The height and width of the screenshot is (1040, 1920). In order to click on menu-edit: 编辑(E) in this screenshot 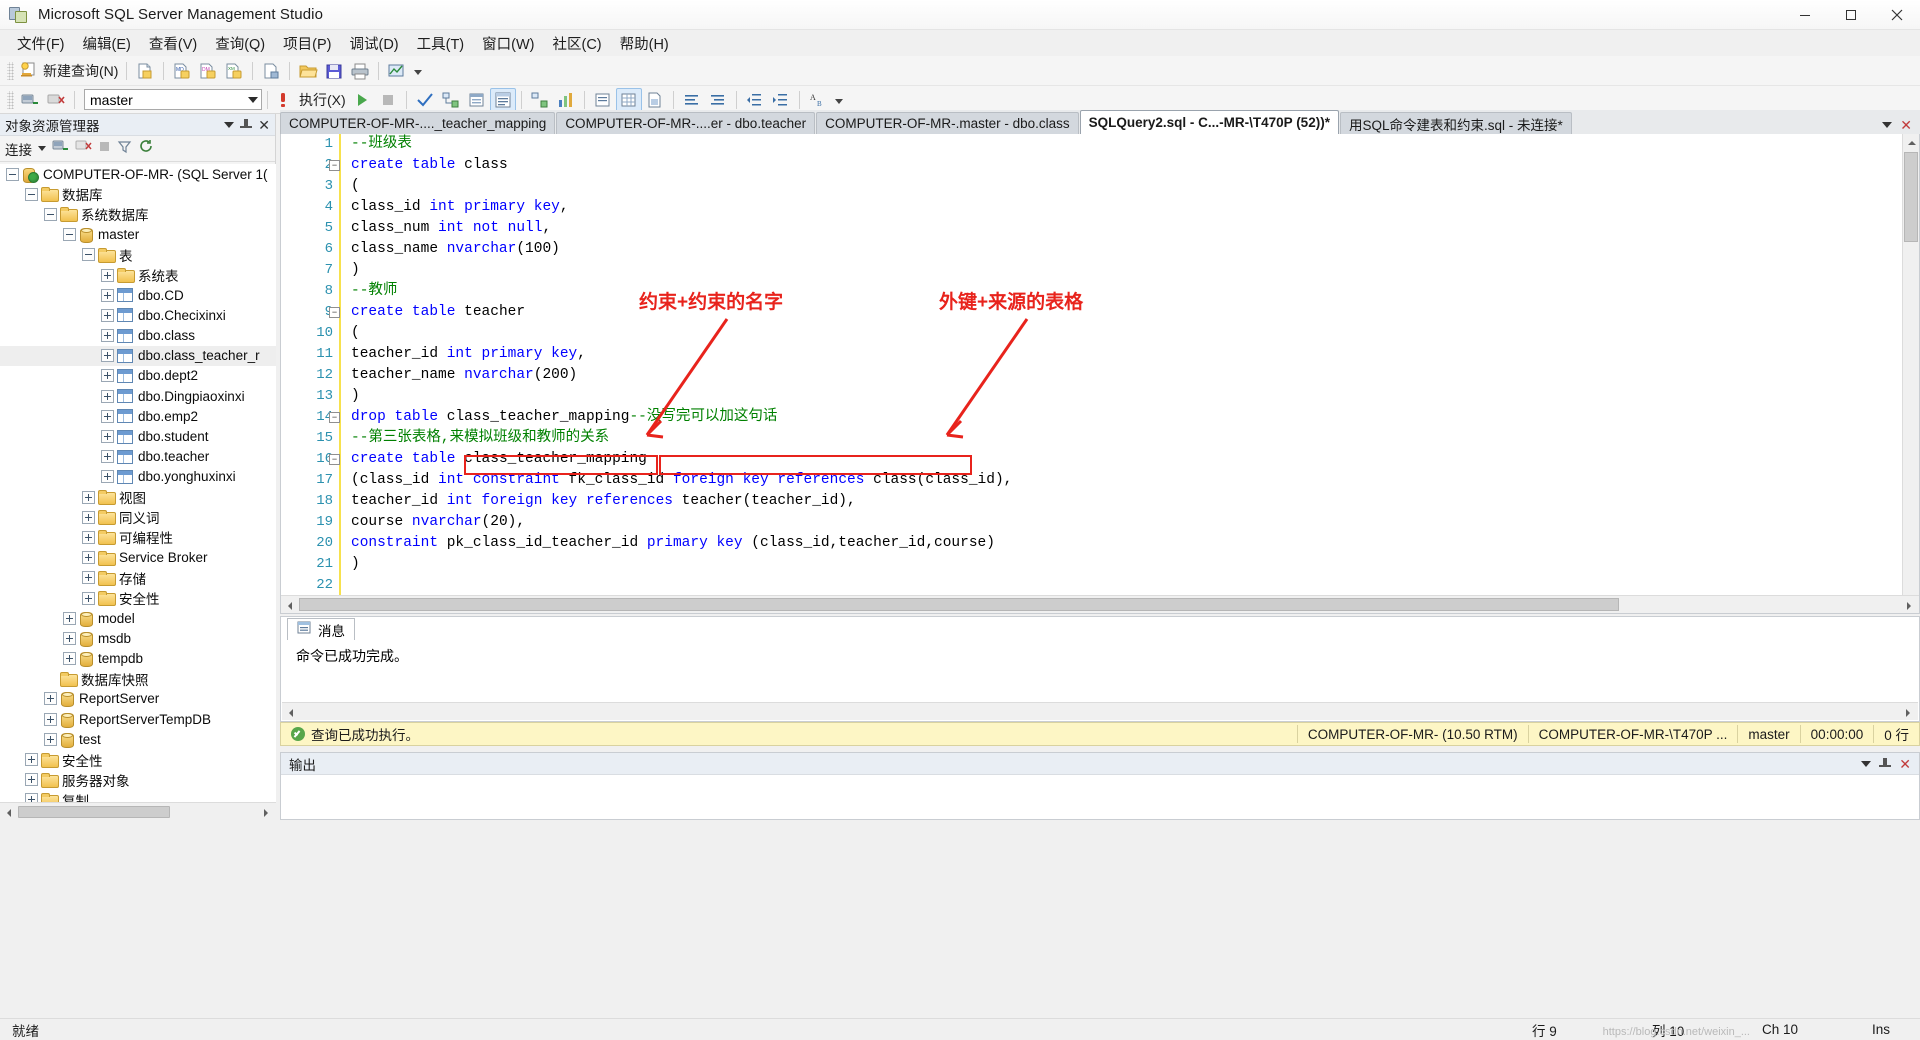, I will do `click(107, 43)`.